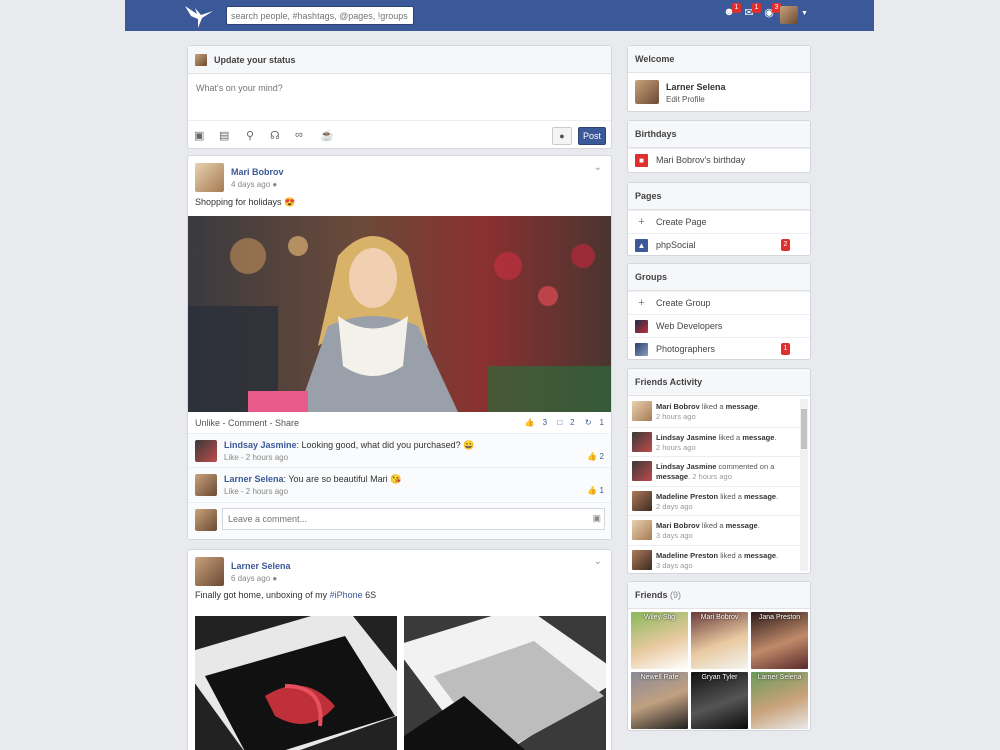  What do you see at coordinates (719, 700) in the screenshot?
I see `friend-tile: Gryan Tyler` at bounding box center [719, 700].